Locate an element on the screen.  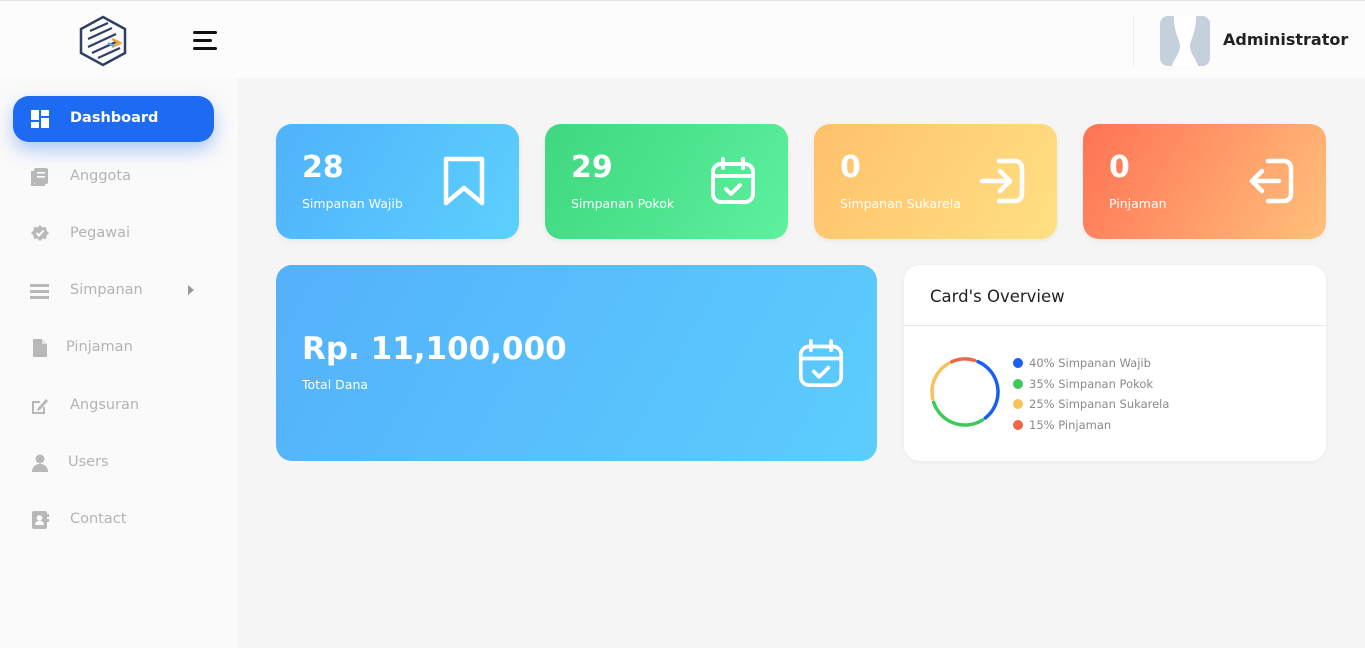
contact-book-icon is located at coordinates (40, 520).